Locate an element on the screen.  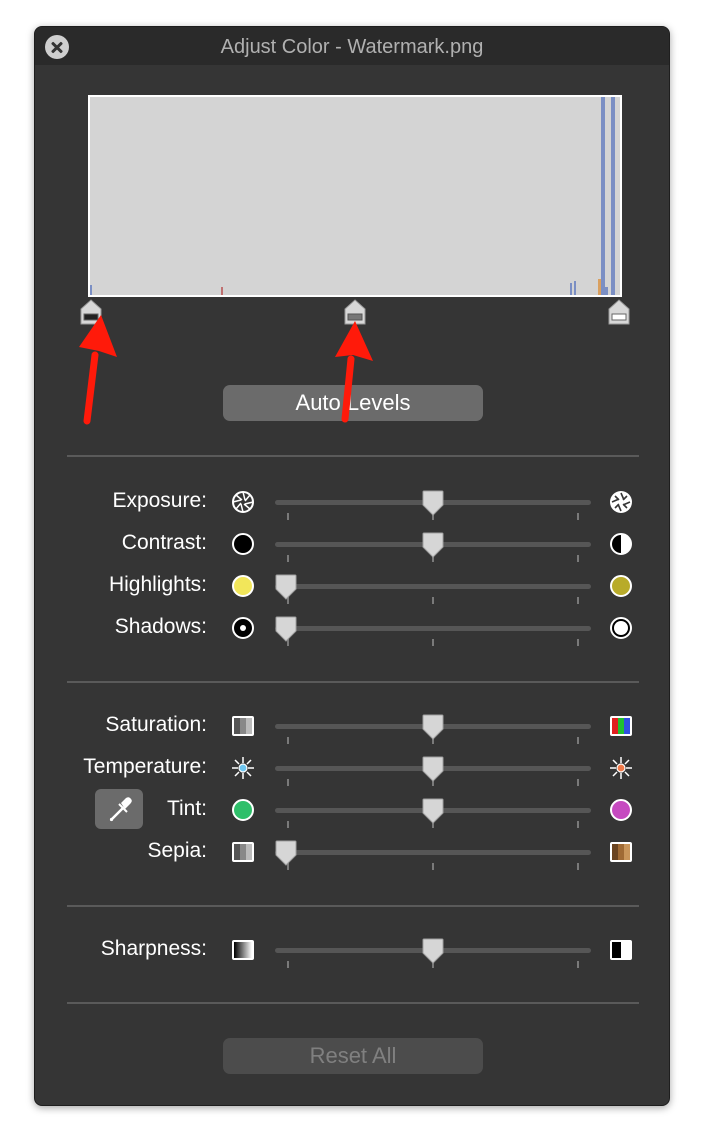
highlights-row: Highlights: is located at coordinates (352, 587).